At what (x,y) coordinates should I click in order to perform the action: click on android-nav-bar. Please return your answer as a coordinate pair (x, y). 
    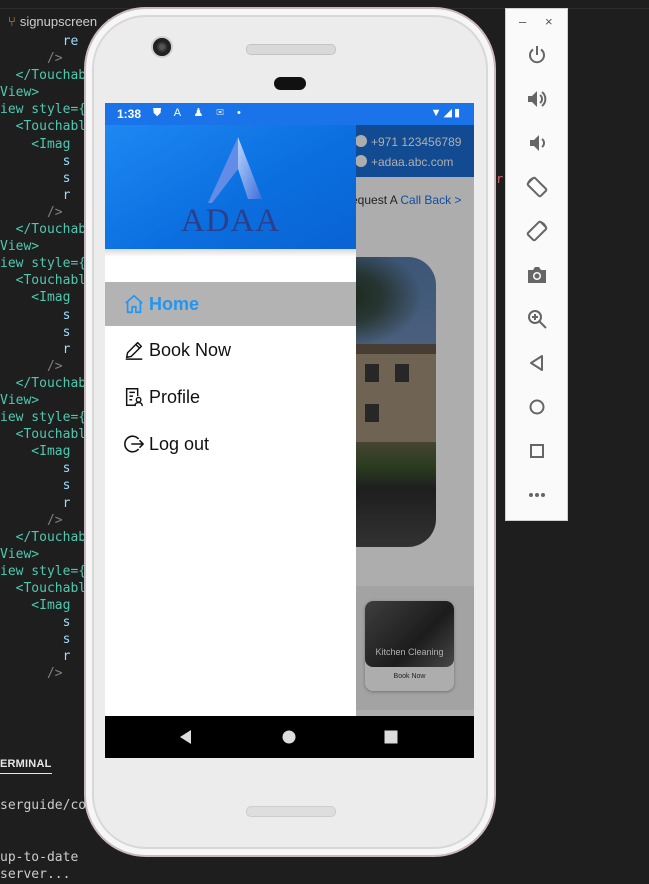
    Looking at the image, I should click on (289, 737).